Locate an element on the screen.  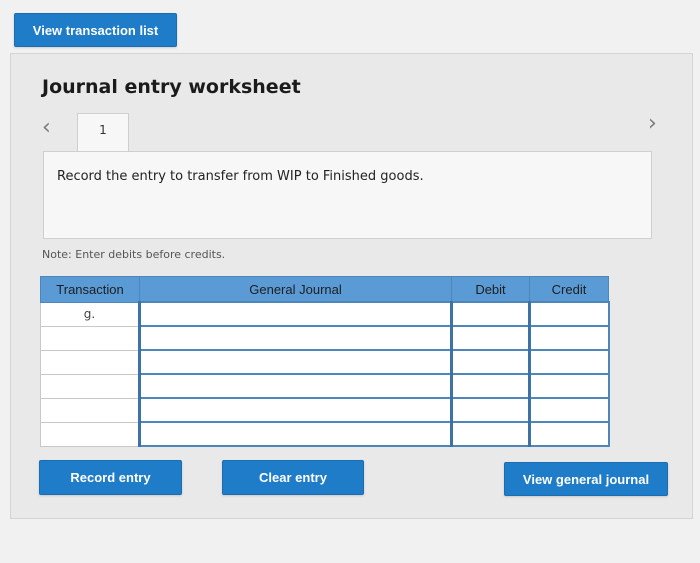
clear-entry-button: Clear entry is located at coordinates (293, 477).